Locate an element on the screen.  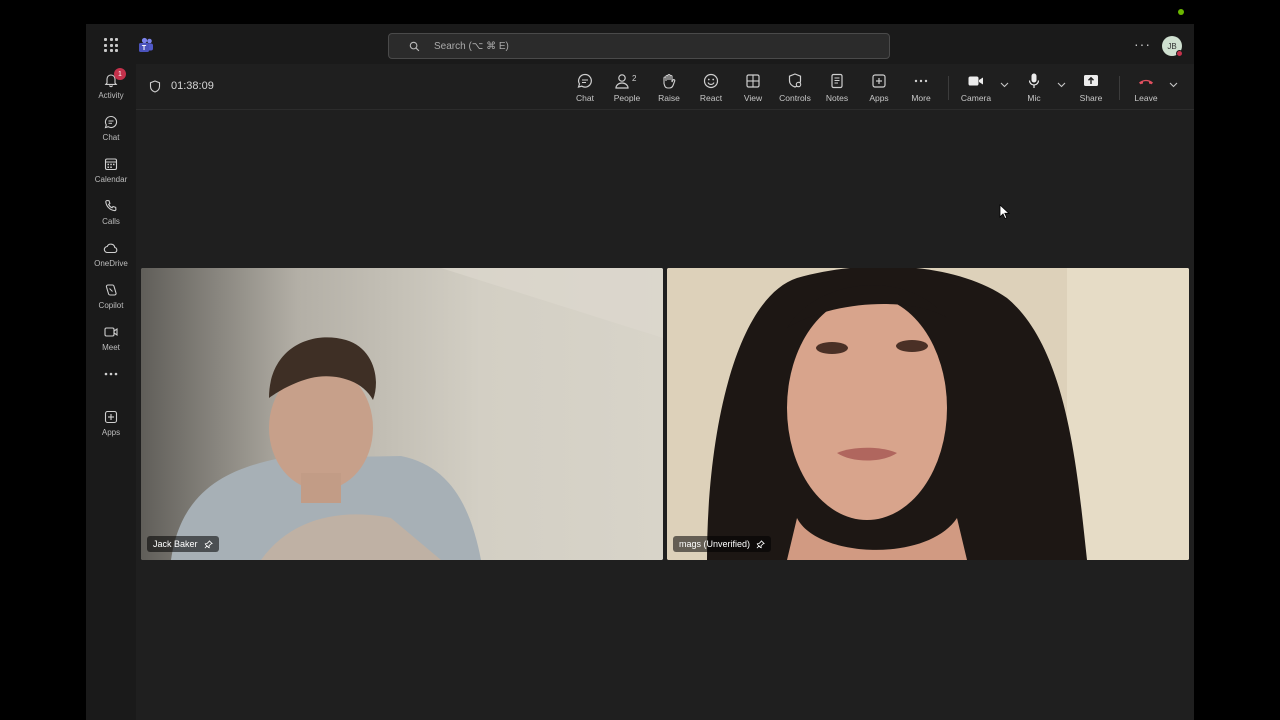
rail-item-calls: Calls is located at coordinates (111, 212).